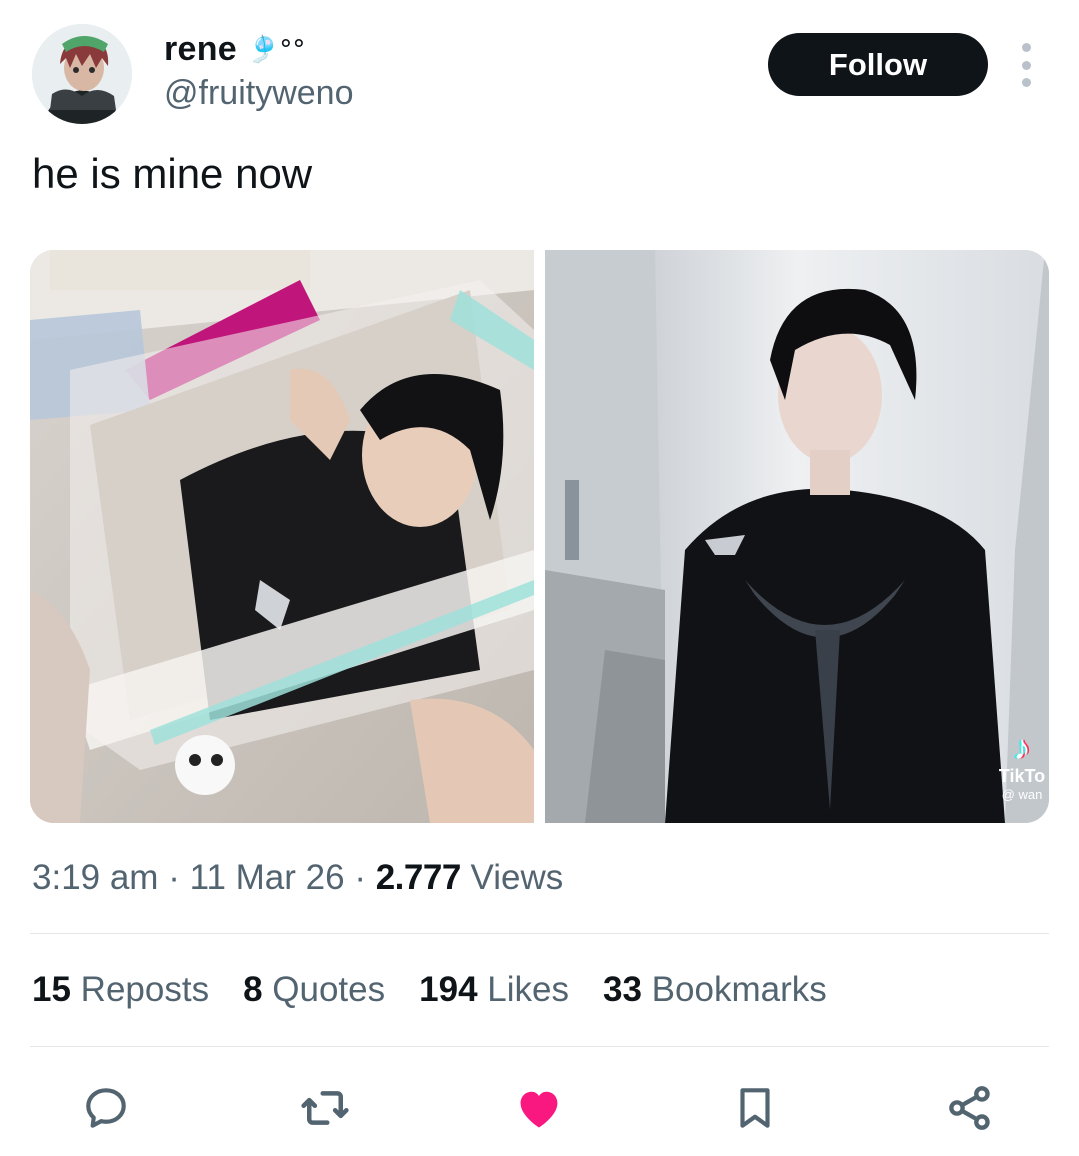 Image resolution: width=1079 pixels, height=1156 pixels. What do you see at coordinates (276, 49) in the screenshot?
I see `name-emoji: 🎐°°` at bounding box center [276, 49].